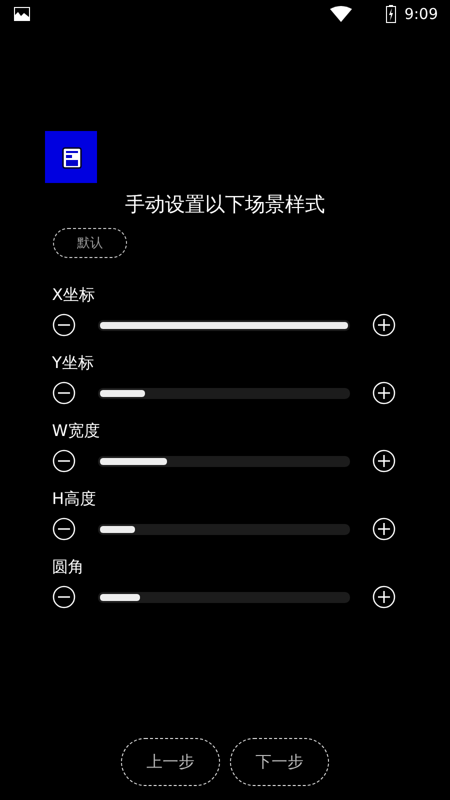 The width and height of the screenshot is (450, 800). I want to click on default-button: 默认, so click(90, 243).